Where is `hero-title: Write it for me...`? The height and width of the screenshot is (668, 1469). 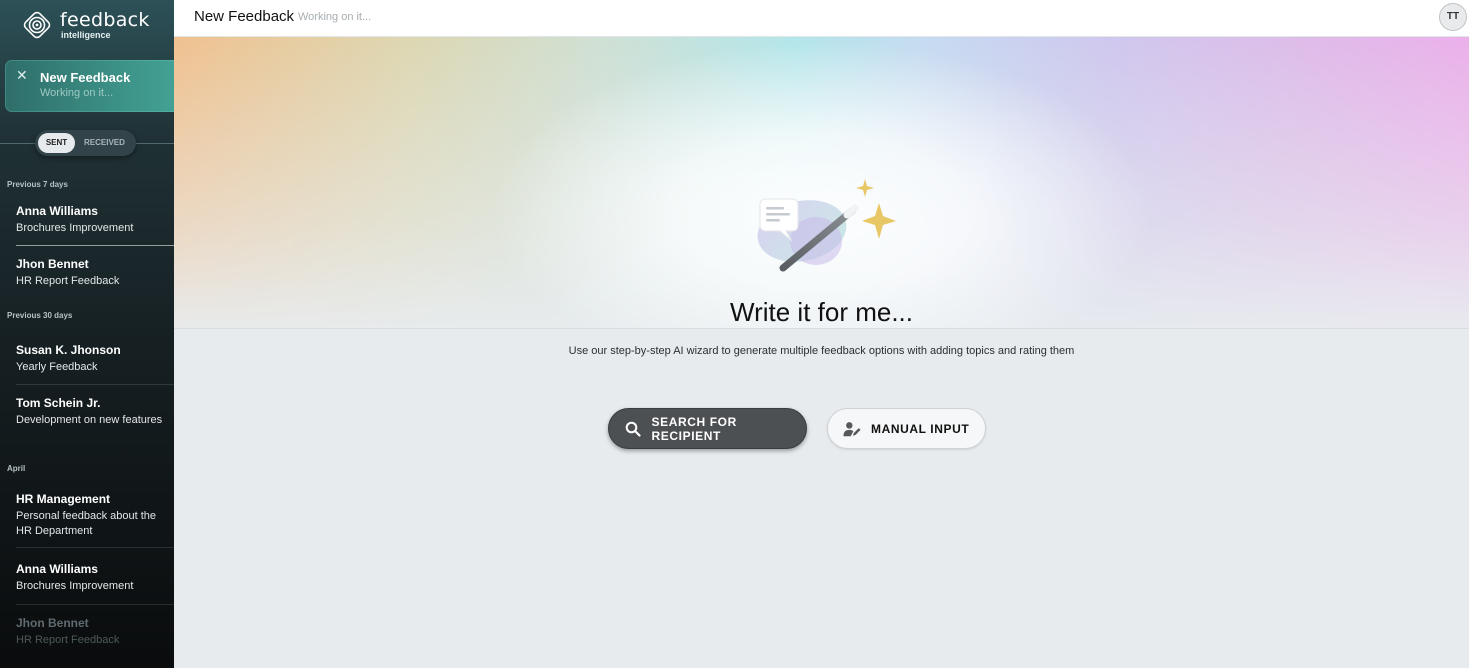
hero-title: Write it for me... is located at coordinates (821, 312).